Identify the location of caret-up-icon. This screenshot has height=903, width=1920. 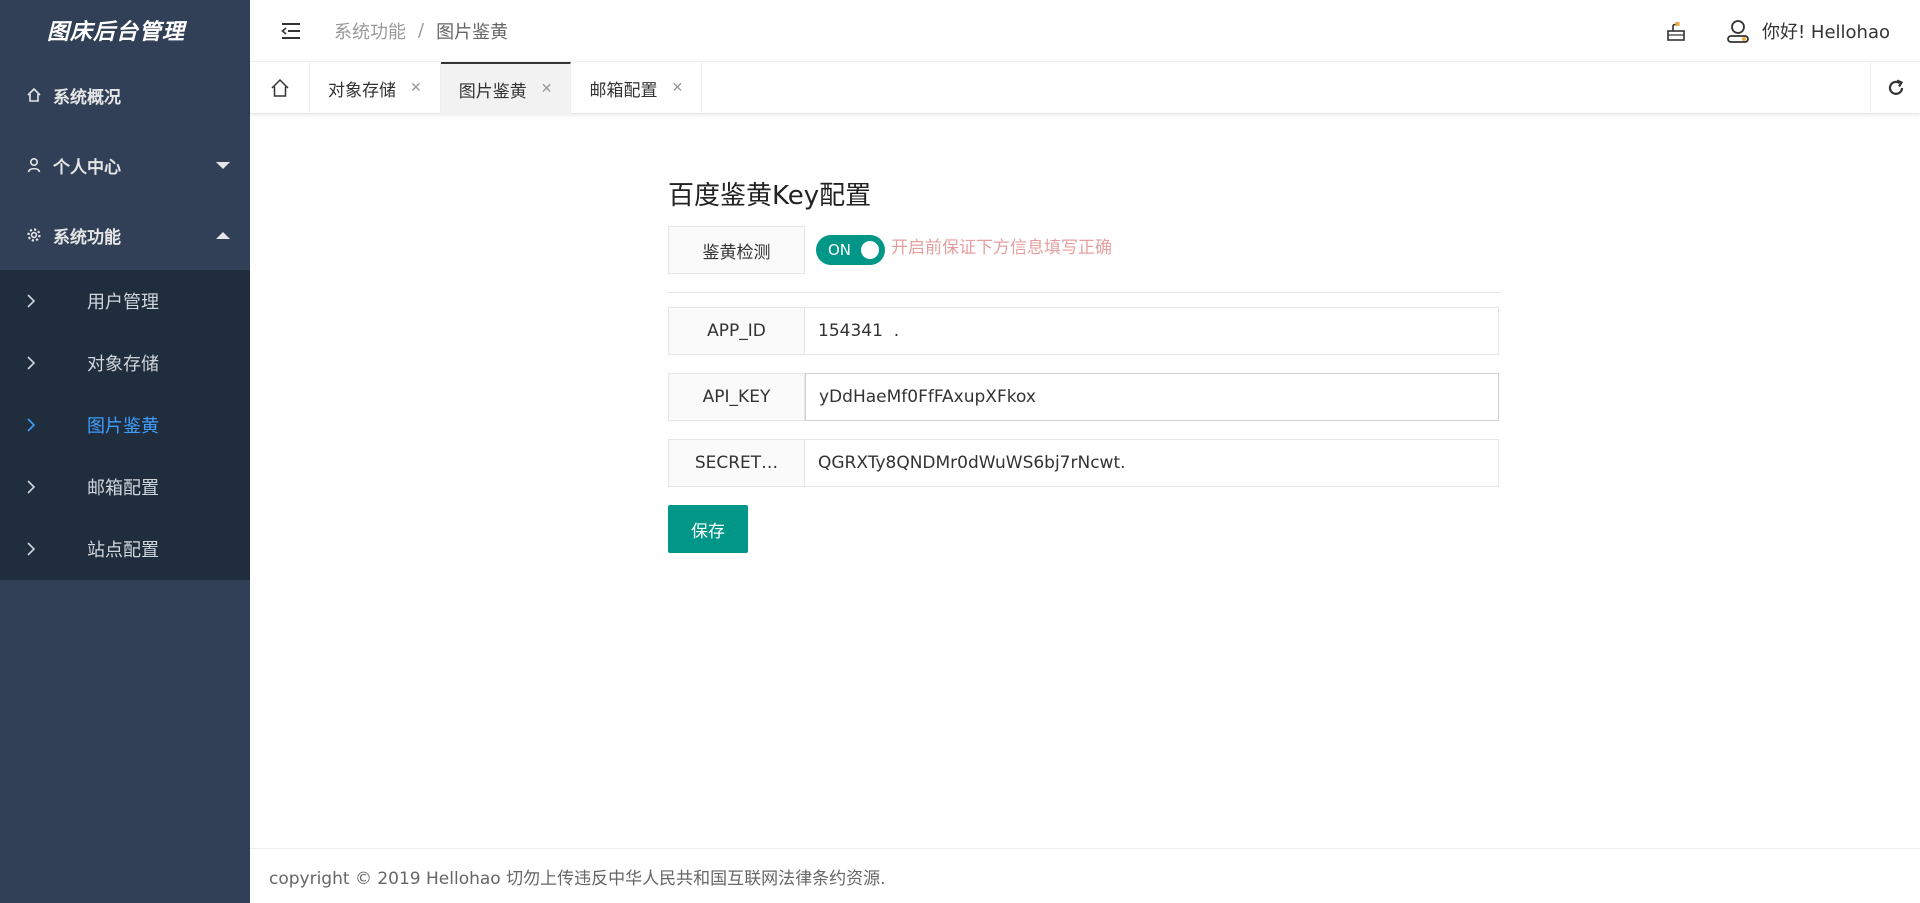
(223, 235).